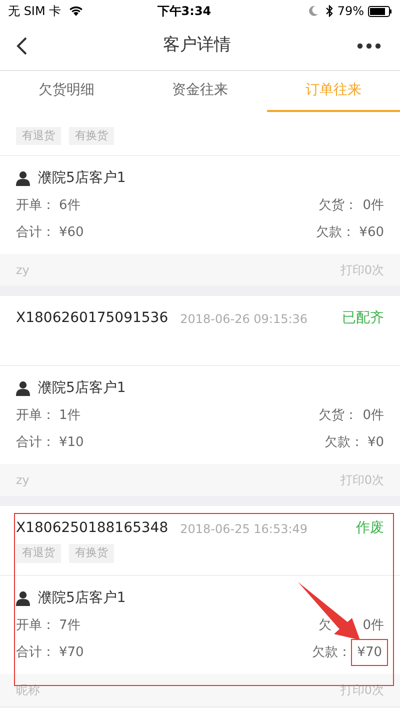 The width and height of the screenshot is (400, 708). Describe the element at coordinates (92, 528) in the screenshot. I see `order-number: X1806250188165348` at that location.